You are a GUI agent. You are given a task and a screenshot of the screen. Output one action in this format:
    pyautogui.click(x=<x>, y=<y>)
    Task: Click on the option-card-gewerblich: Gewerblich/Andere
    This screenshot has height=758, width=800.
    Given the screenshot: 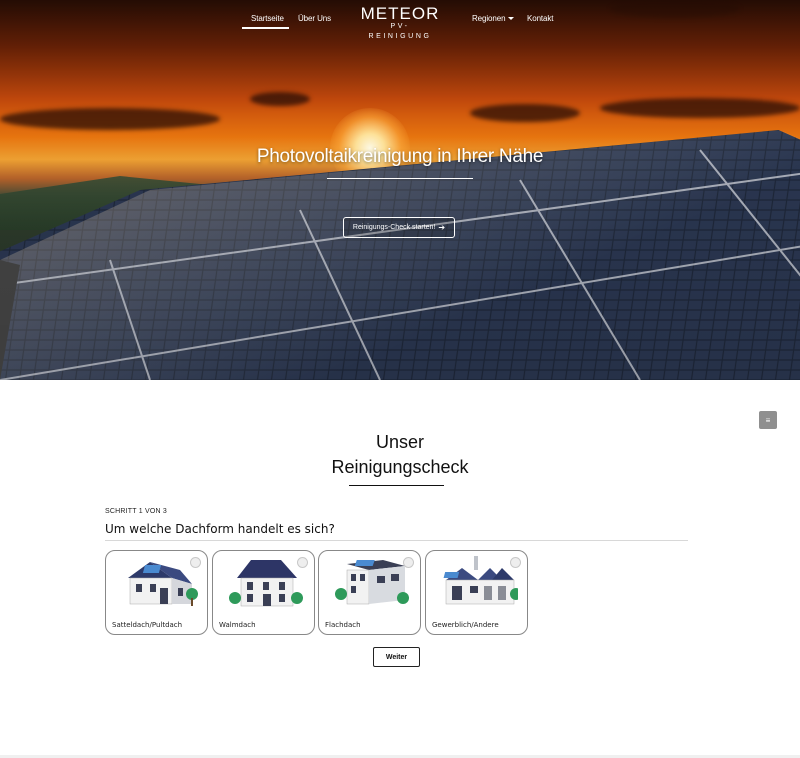 What is the action you would take?
    pyautogui.click(x=476, y=592)
    